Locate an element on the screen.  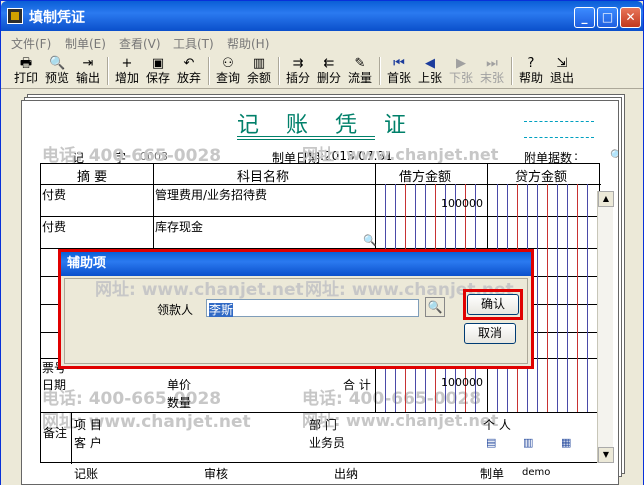
add-icon: + is located at coordinates (127, 63).